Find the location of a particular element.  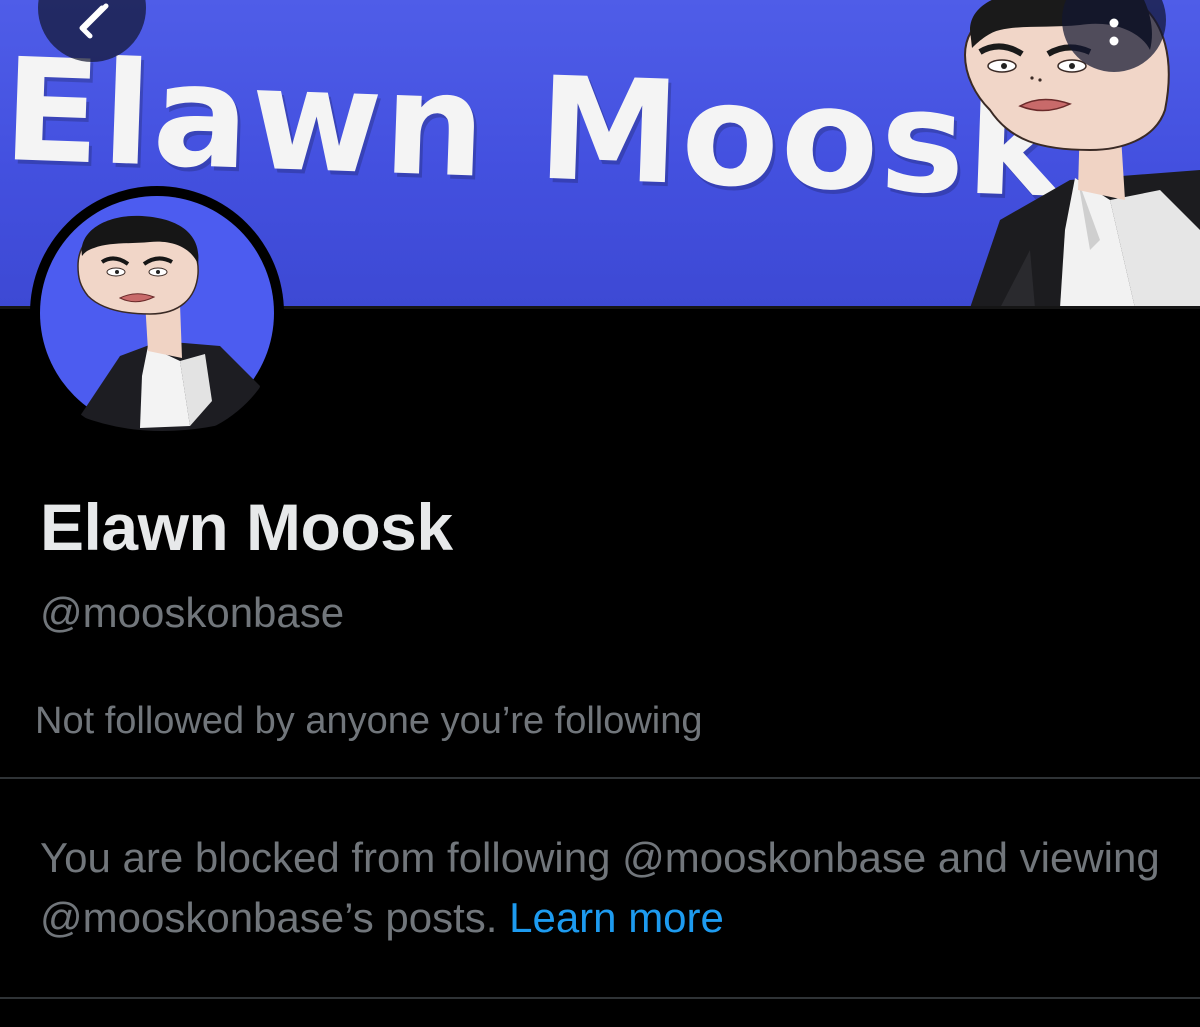

learn-more-link: Learn more is located at coordinates (616, 917).